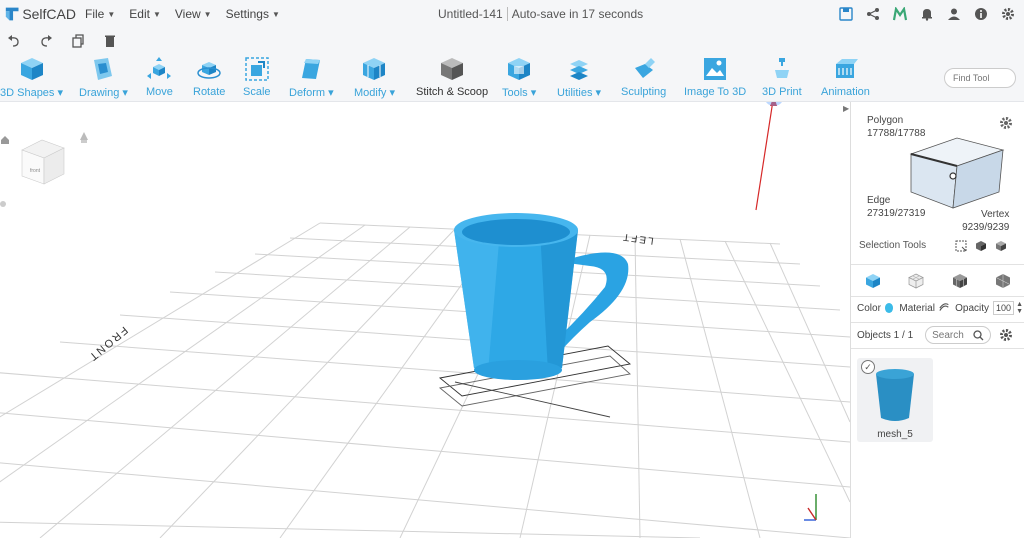 This screenshot has width=1024, height=538. What do you see at coordinates (960, 281) in the screenshot?
I see `tab-mesh-icon` at bounding box center [960, 281].